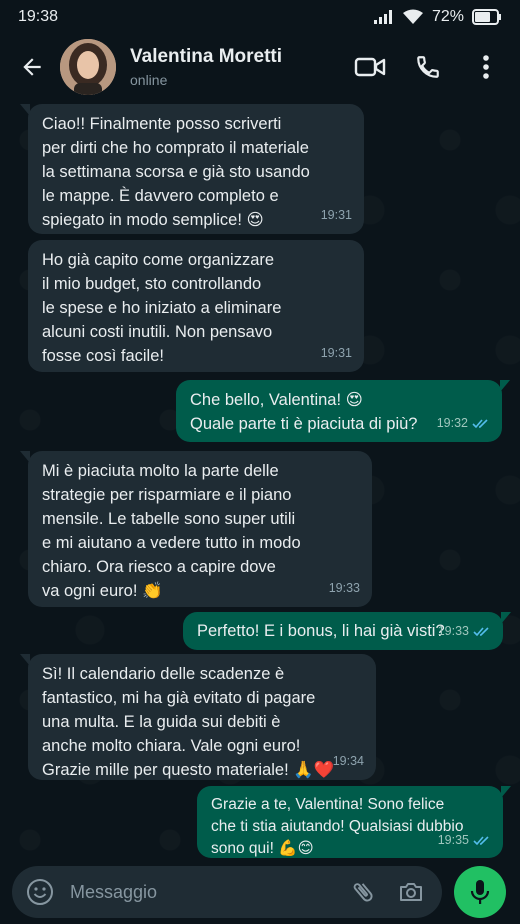 This screenshot has width=520, height=924. Describe the element at coordinates (382, 17) in the screenshot. I see `signal-icon` at that location.